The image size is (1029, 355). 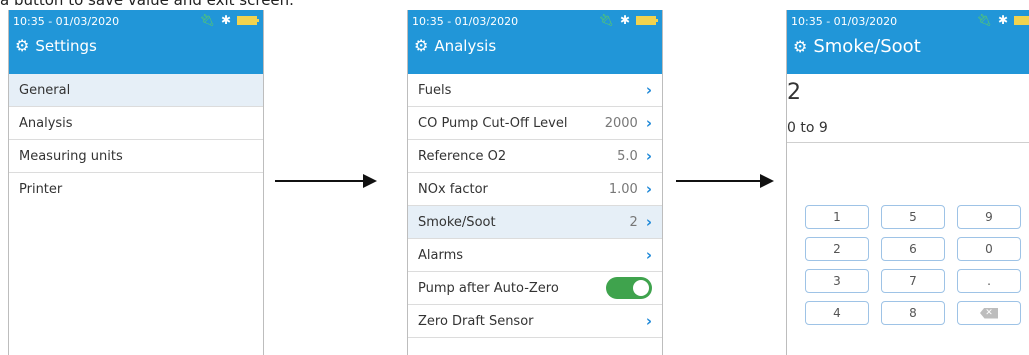 I want to click on key-8: 8, so click(x=913, y=313).